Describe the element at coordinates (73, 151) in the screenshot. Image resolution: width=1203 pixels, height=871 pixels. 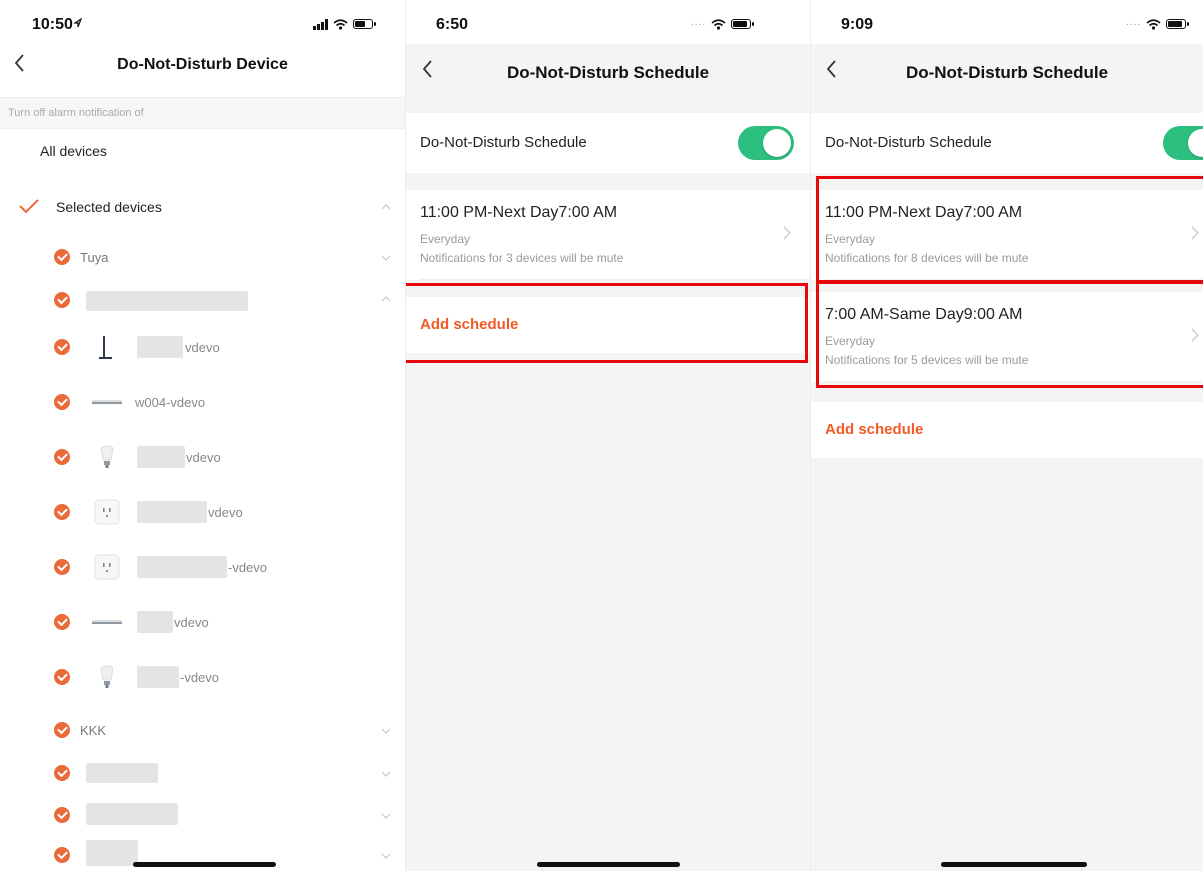
I see `option-all-devices: All devices` at that location.